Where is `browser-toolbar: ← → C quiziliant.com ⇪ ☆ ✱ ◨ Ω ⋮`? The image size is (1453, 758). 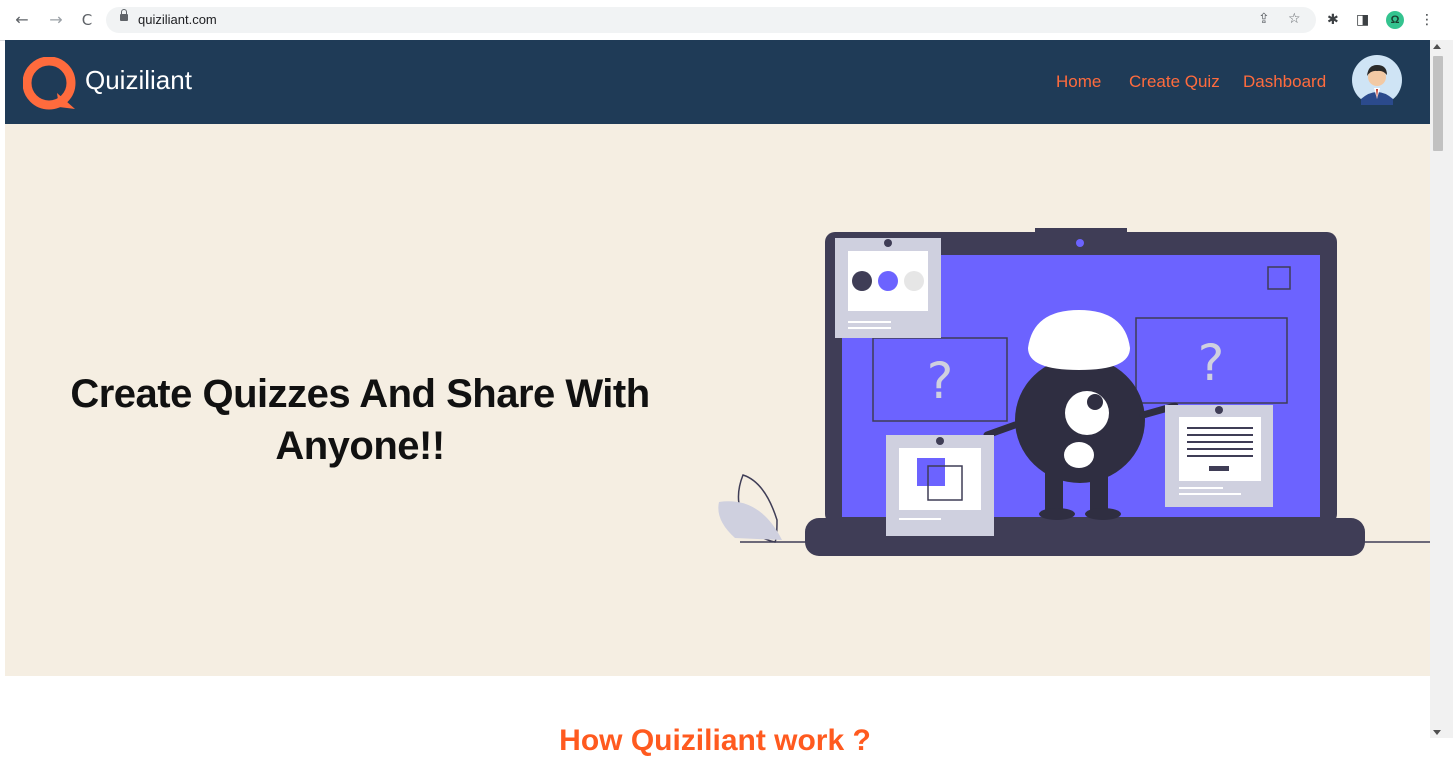
browser-toolbar: ← → C quiziliant.com ⇪ ☆ ✱ ◨ Ω ⋮ is located at coordinates (726, 20).